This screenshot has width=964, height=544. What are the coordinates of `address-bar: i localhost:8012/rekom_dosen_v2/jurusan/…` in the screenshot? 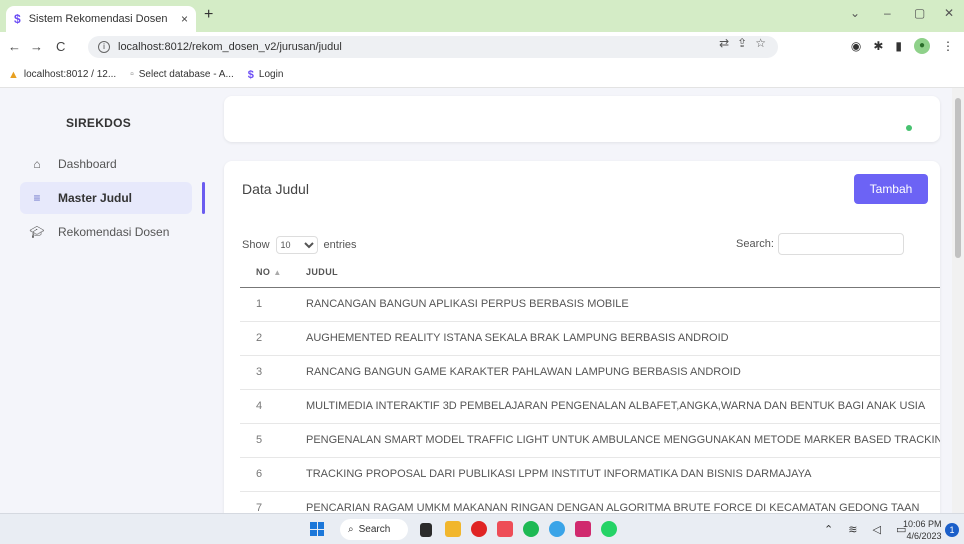 It's located at (433, 47).